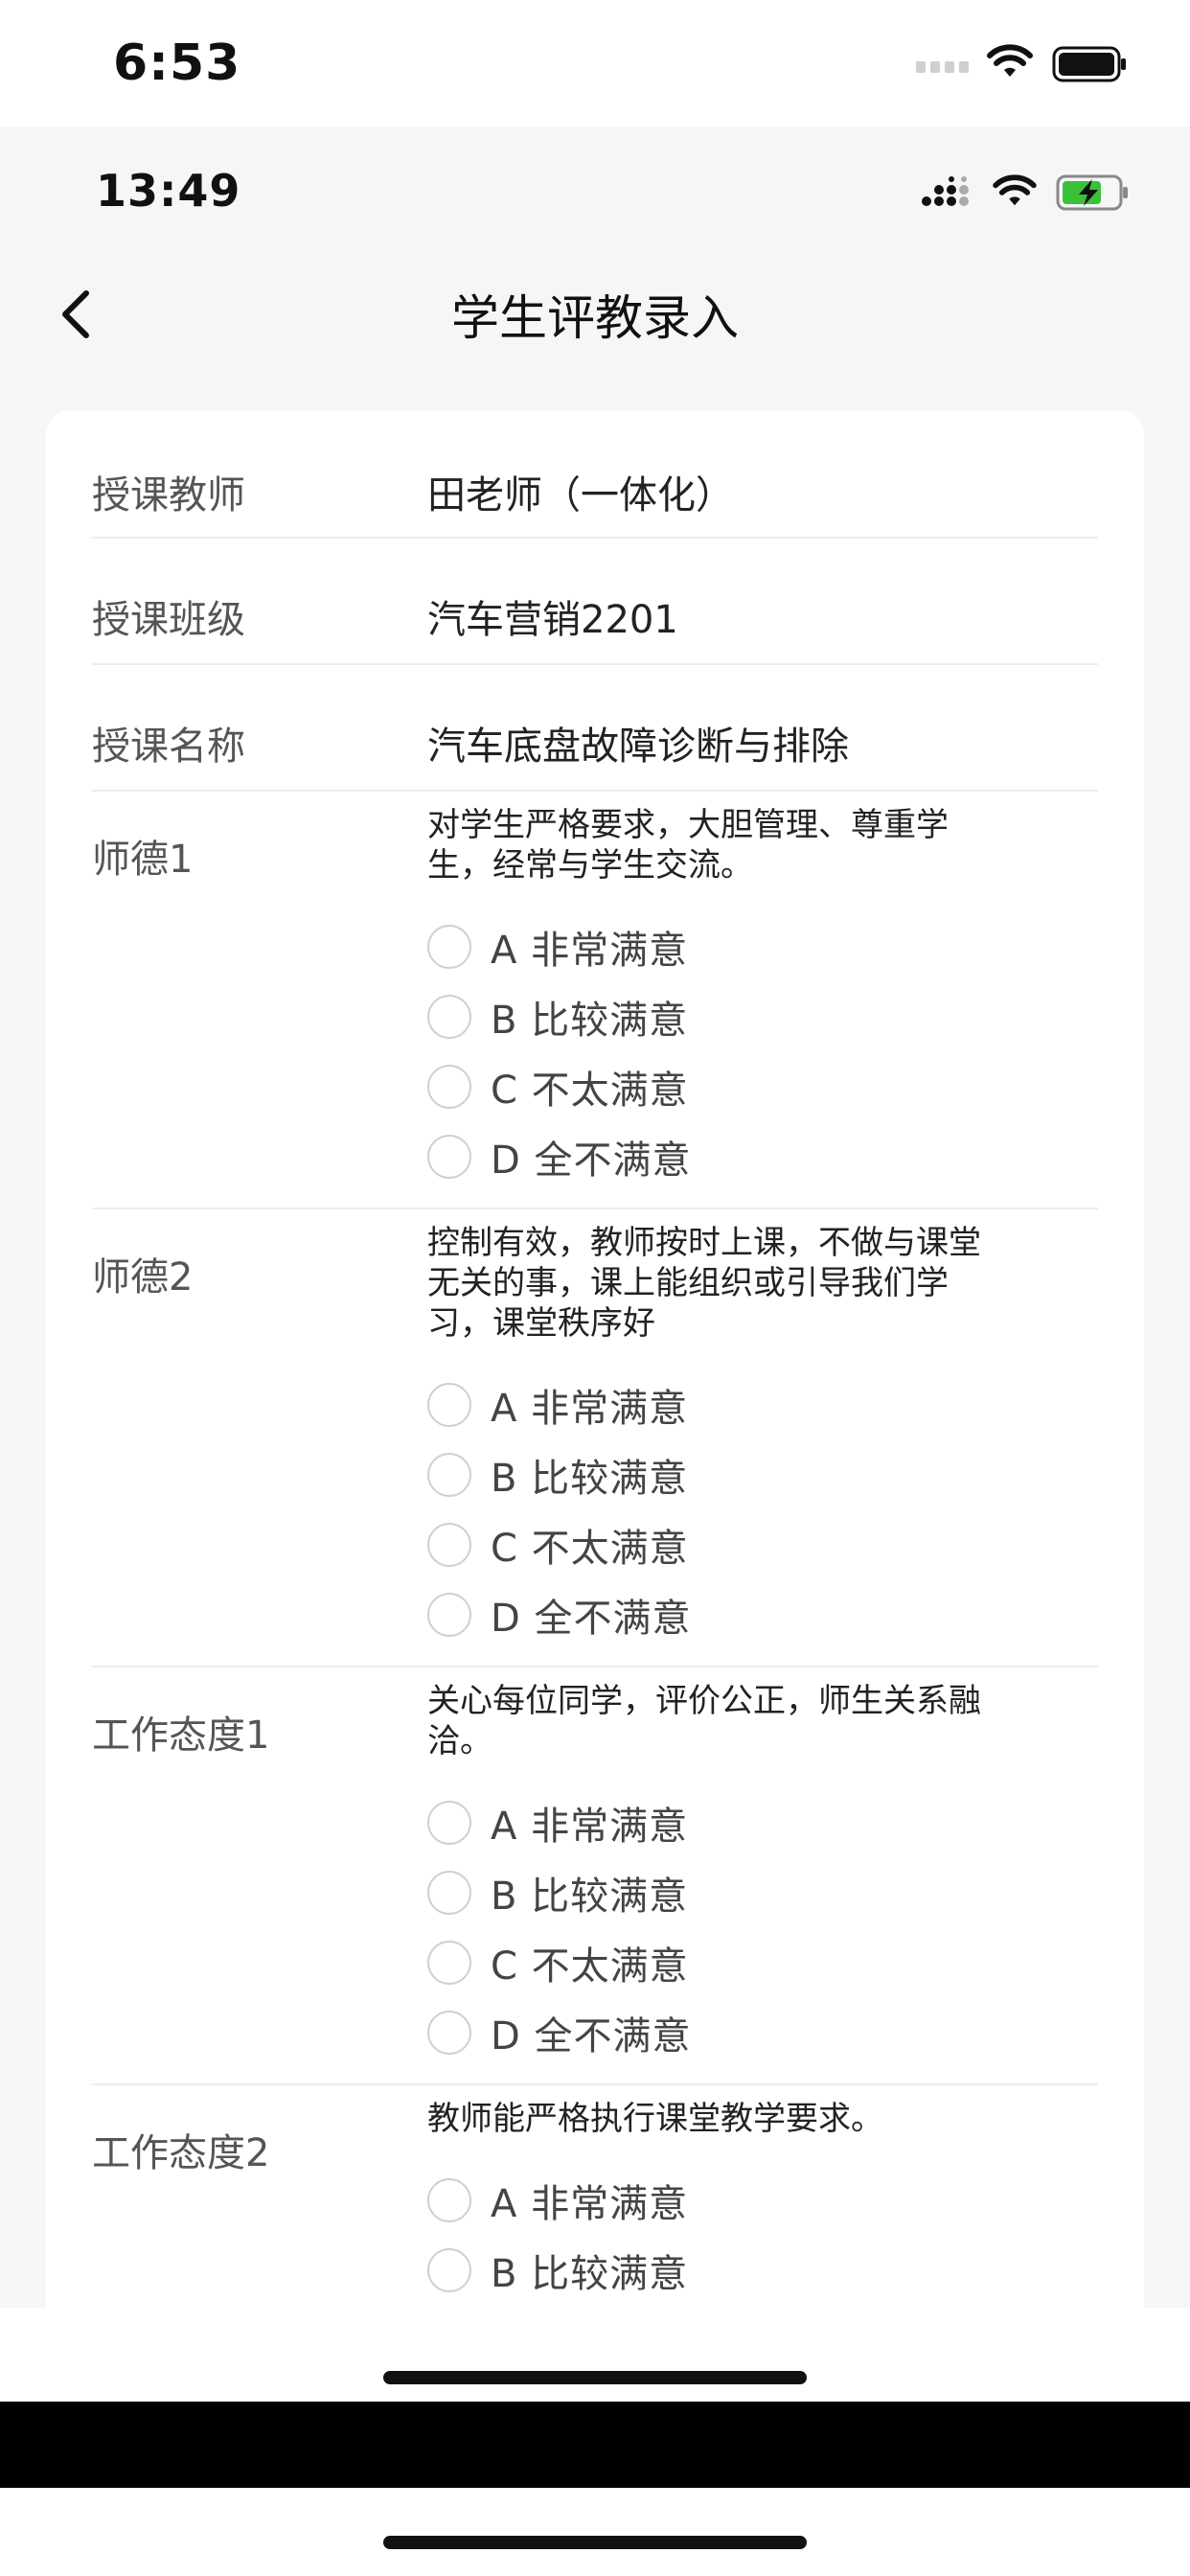  Describe the element at coordinates (143, 860) in the screenshot. I see `question-label: 师德1` at that location.